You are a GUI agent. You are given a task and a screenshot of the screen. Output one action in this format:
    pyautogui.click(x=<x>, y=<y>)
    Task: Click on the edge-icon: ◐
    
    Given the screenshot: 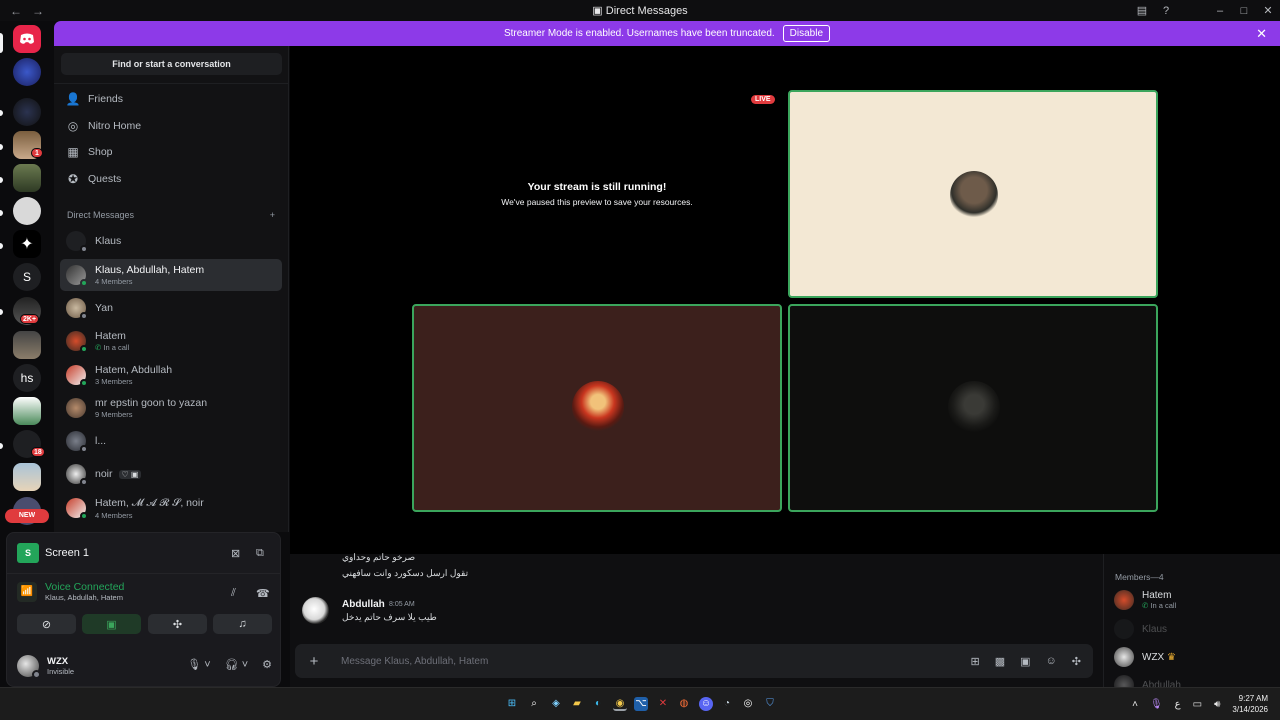 What is the action you would take?
    pyautogui.click(x=598, y=704)
    